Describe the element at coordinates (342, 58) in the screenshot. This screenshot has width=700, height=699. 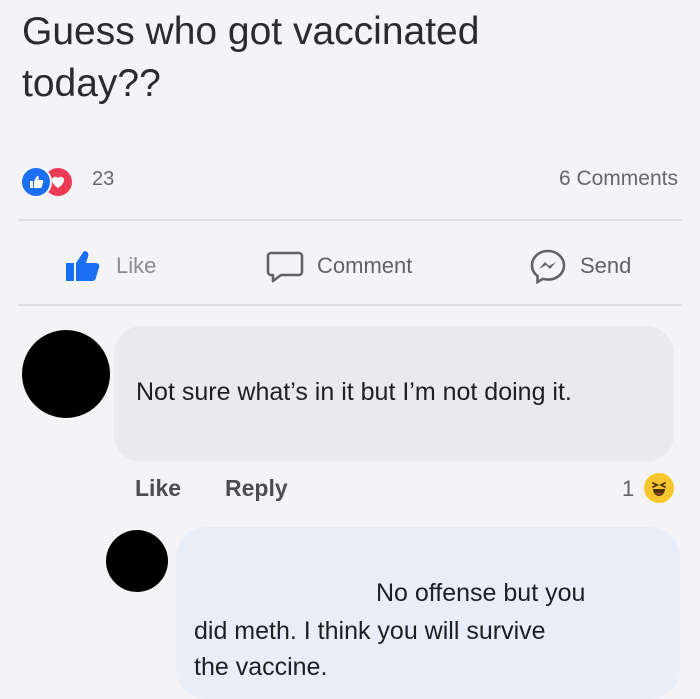
I see `post-text: Guess who got vaccinated today??` at that location.